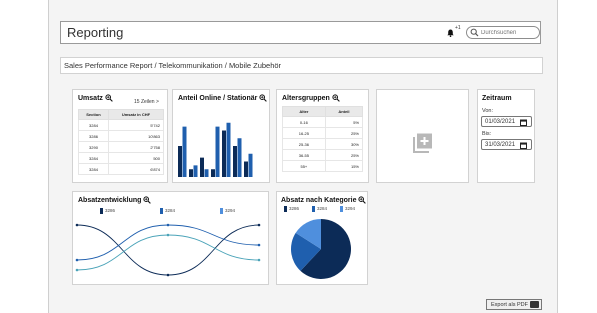 Image resolution: width=597 pixels, height=313 pixels. What do you see at coordinates (500, 122) in the screenshot?
I see `von-date-value: 01/03/2021` at bounding box center [500, 122].